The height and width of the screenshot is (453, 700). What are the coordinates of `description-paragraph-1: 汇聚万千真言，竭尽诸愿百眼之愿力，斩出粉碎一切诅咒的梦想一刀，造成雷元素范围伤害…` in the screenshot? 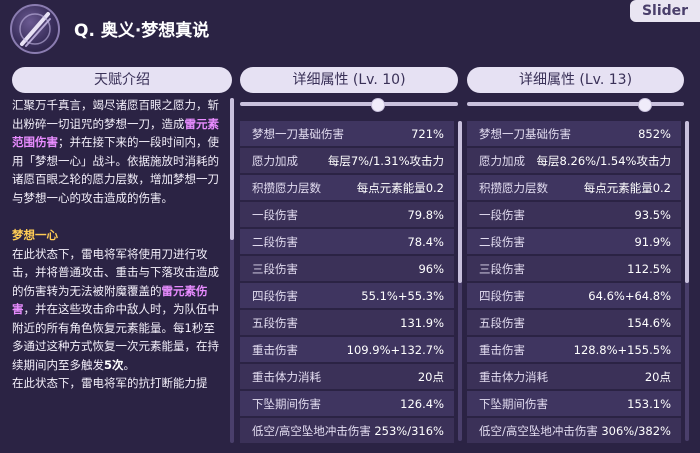 It's located at (115, 151).